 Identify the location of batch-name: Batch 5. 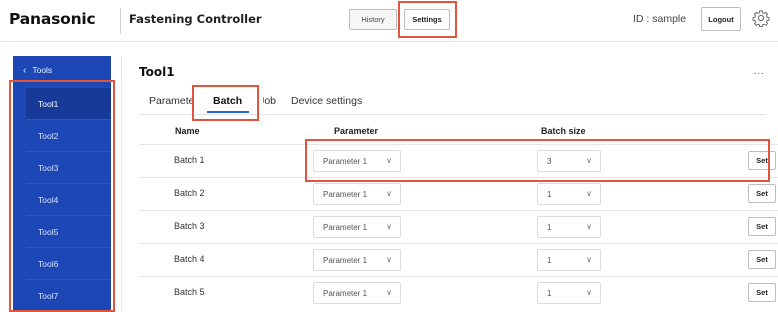
(189, 292).